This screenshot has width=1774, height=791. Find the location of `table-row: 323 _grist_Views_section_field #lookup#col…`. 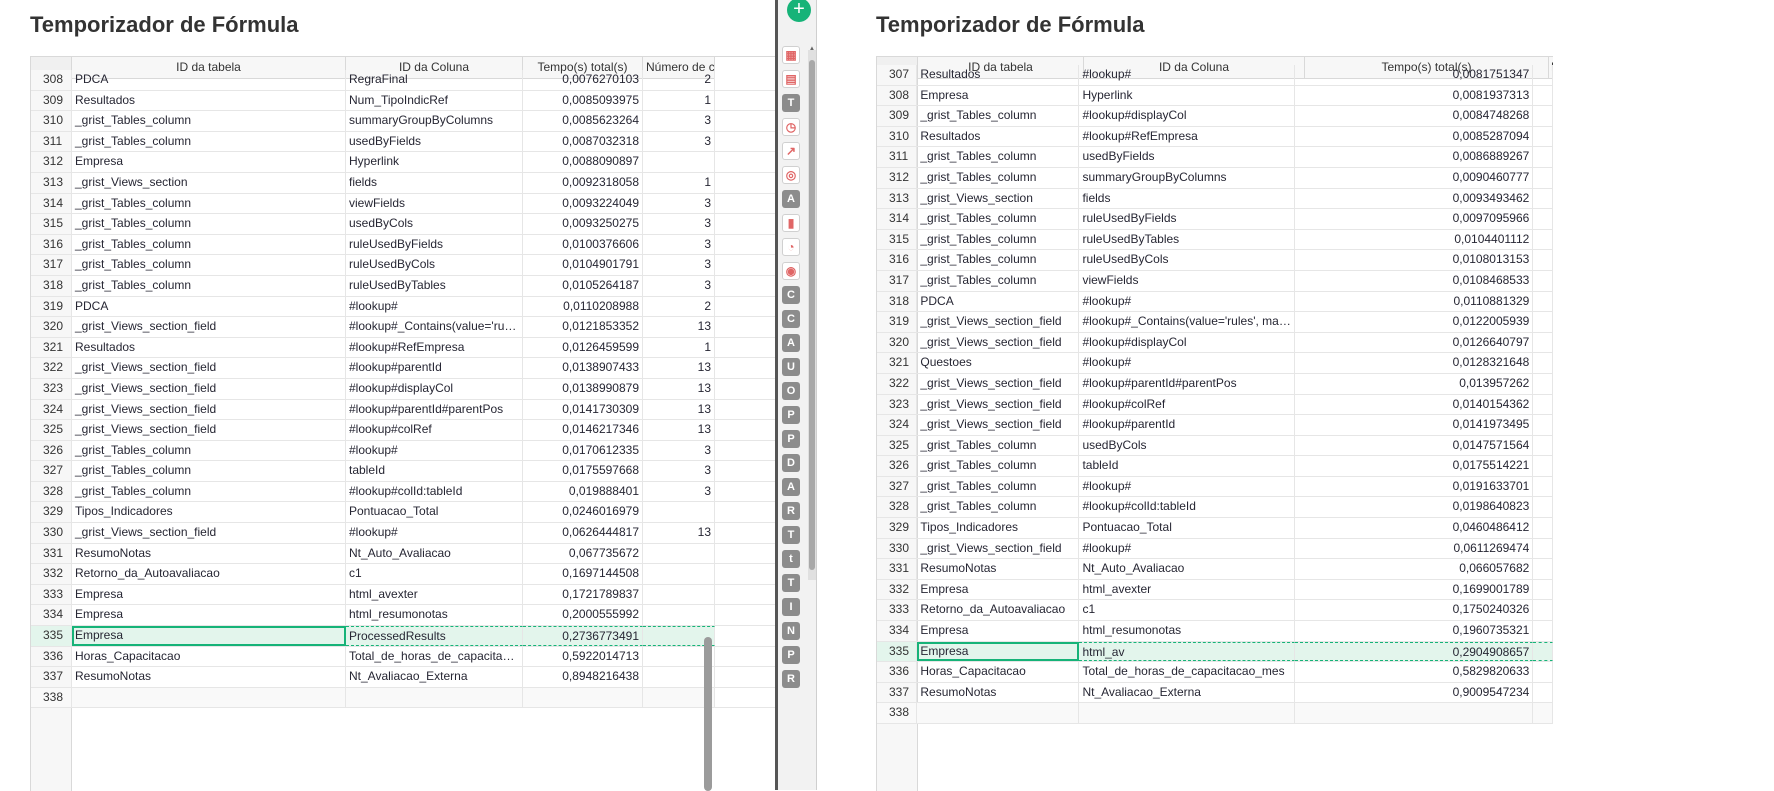

table-row: 323 _grist_Views_section_field #lookup#col… is located at coordinates (1215, 405).